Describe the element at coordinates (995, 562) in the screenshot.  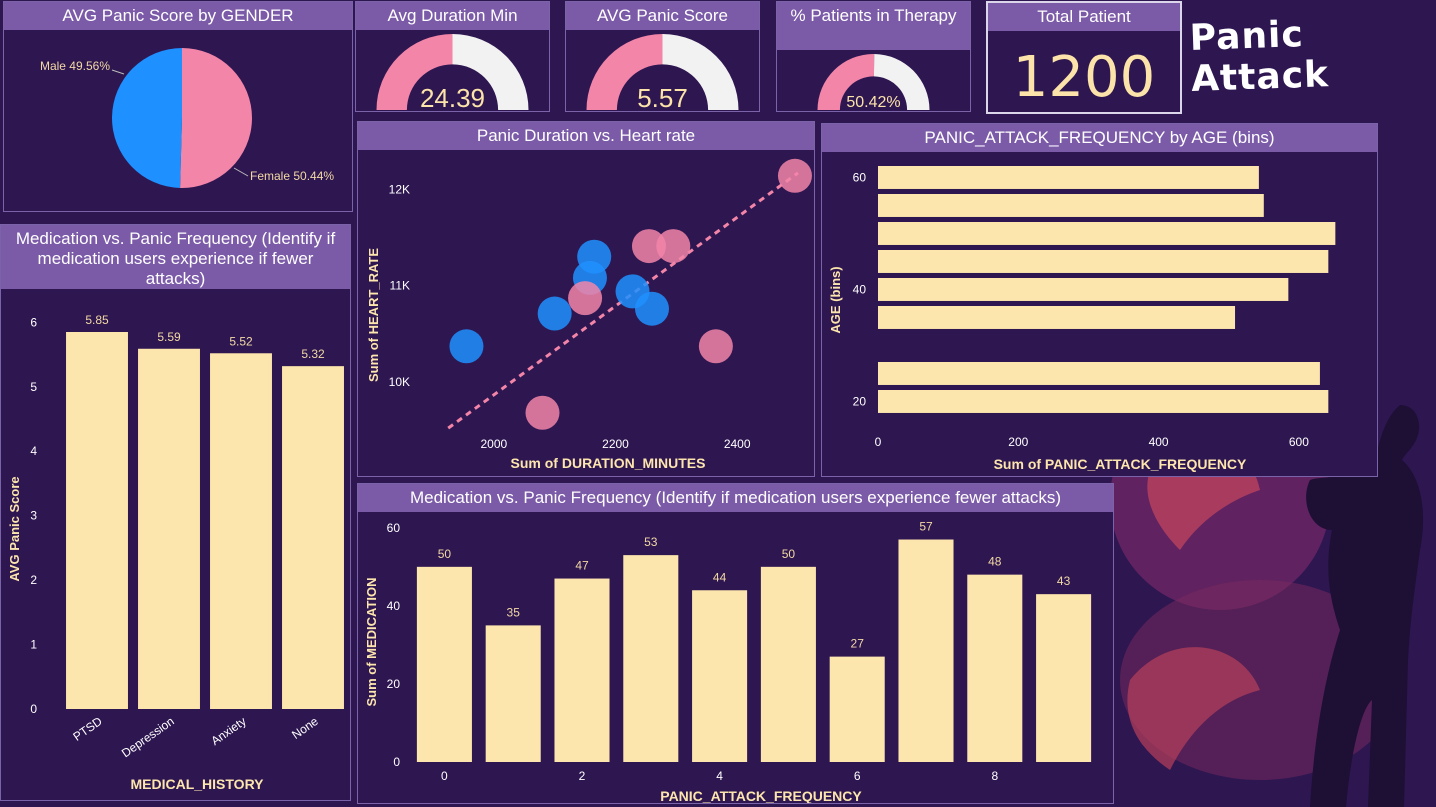
I see `data-label: 48` at that location.